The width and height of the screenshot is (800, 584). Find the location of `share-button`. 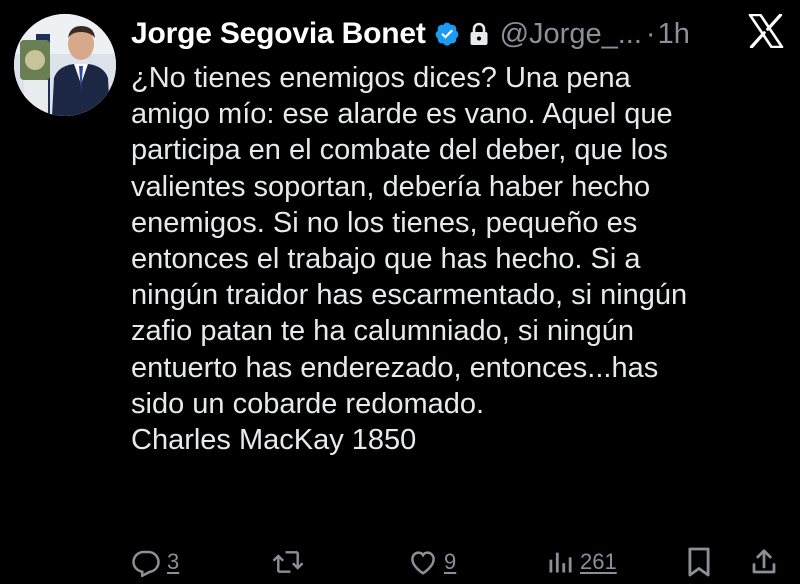

share-button is located at coordinates (764, 562).